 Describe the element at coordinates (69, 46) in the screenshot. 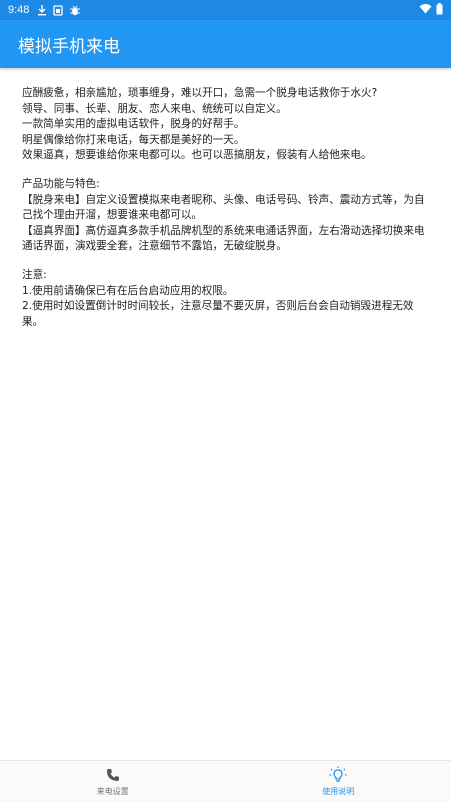

I see `app-title: 模拟手机来电` at that location.